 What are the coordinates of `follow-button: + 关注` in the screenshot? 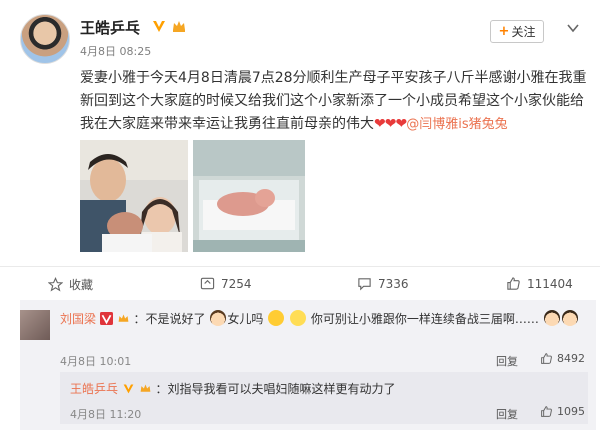 It's located at (517, 31).